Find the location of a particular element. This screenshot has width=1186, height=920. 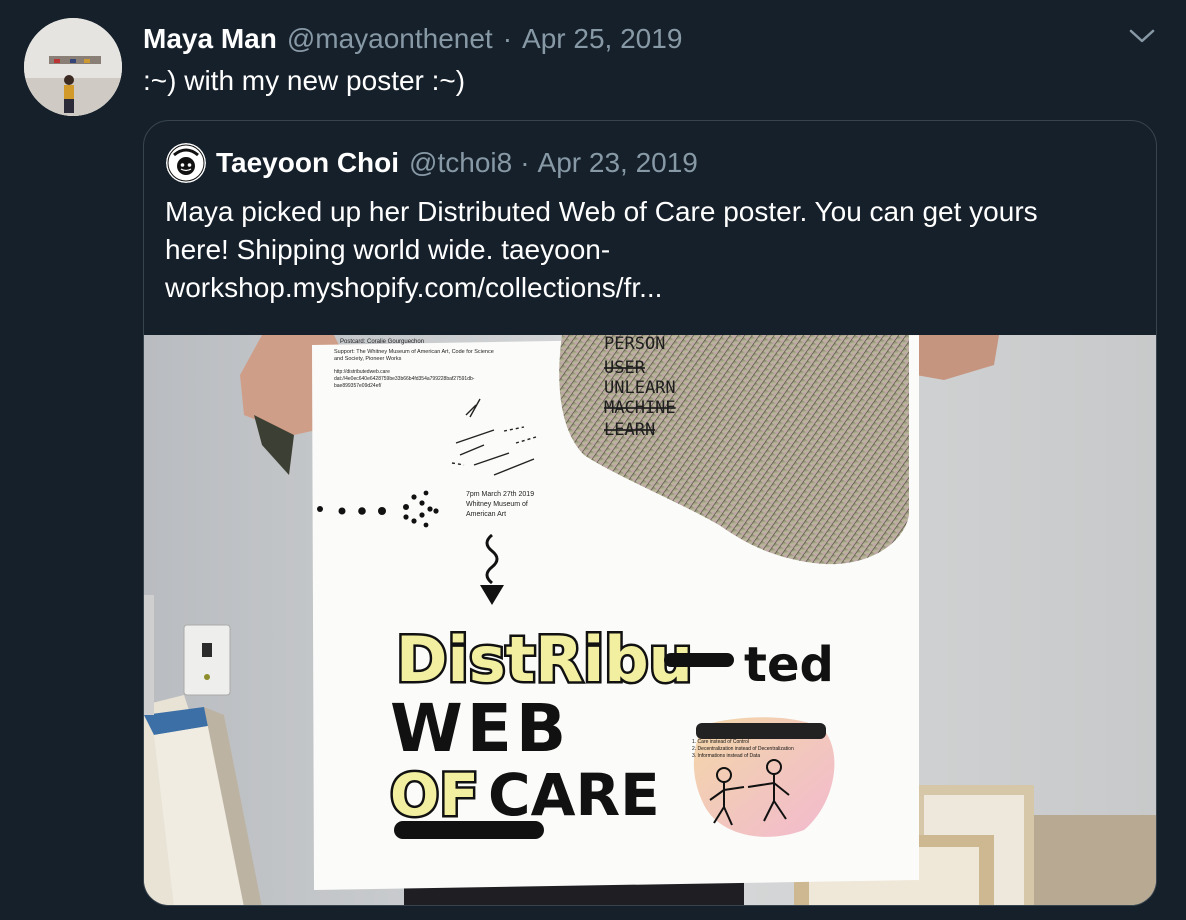

poster-url-3: bae899357e09d24ef/ is located at coordinates (358, 386).